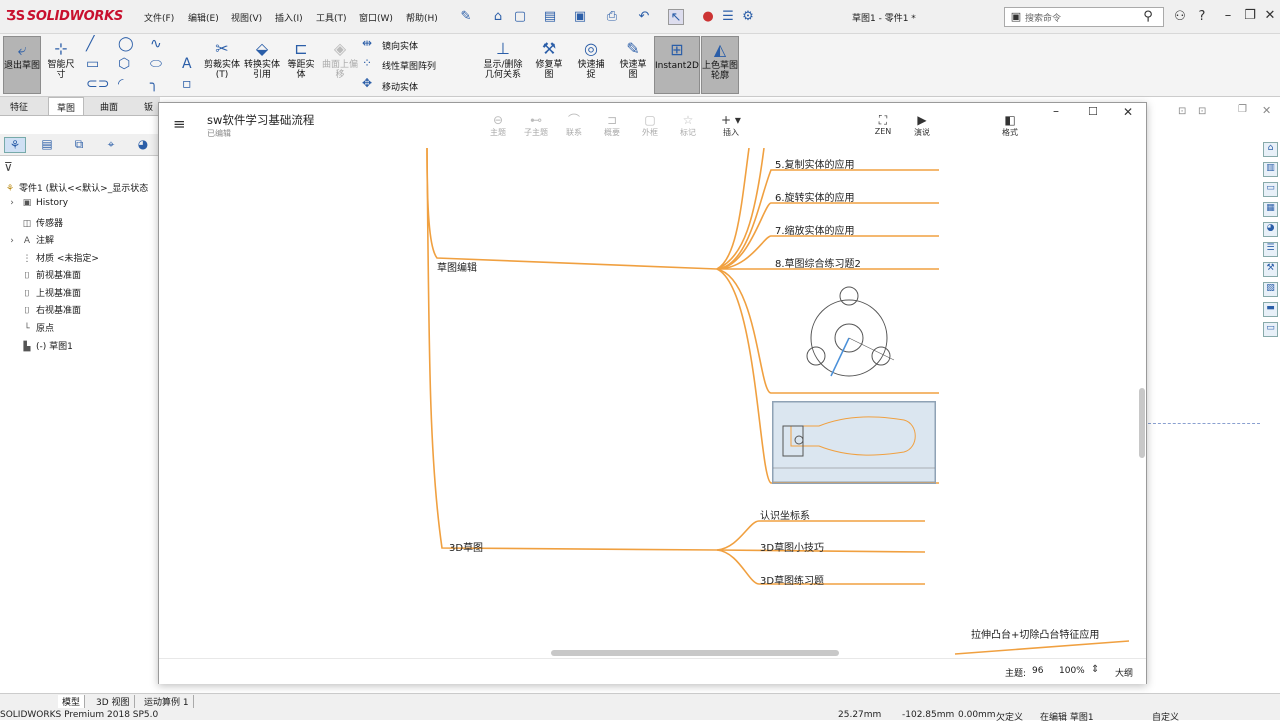 The height and width of the screenshot is (723, 1280). What do you see at coordinates (367, 43) in the screenshot?
I see `mirror-icon: ⇹` at bounding box center [367, 43].